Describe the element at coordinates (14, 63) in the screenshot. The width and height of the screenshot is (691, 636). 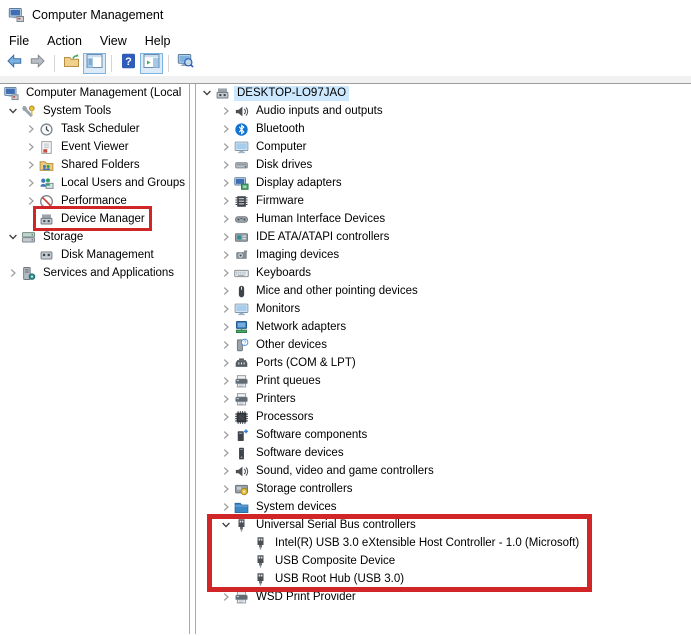
I see `back-button` at that location.